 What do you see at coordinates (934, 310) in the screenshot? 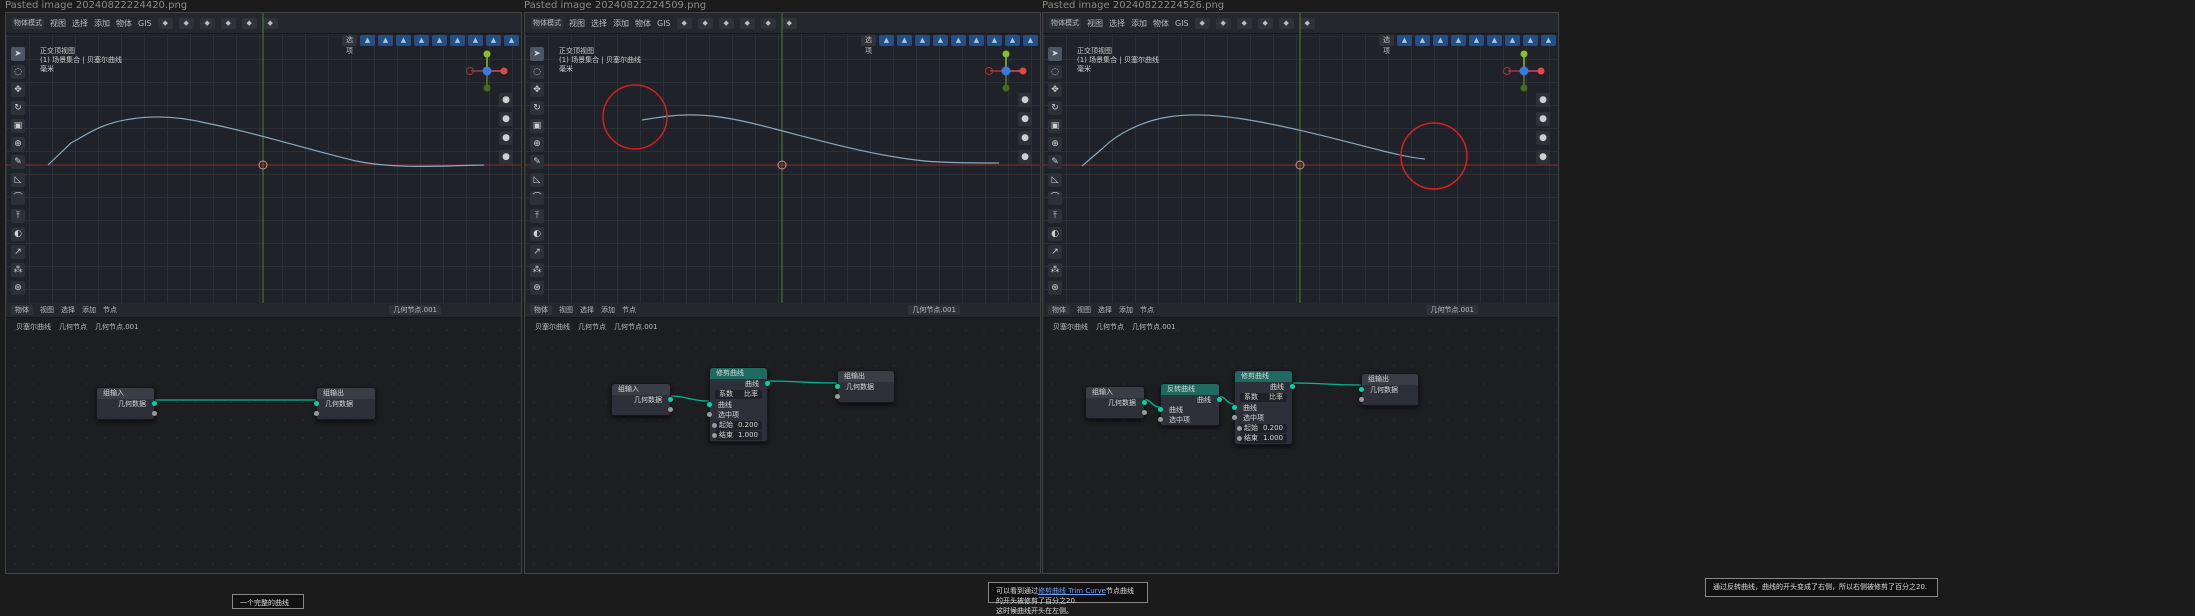
I see `node-group-selector: 几何节点.001` at bounding box center [934, 310].